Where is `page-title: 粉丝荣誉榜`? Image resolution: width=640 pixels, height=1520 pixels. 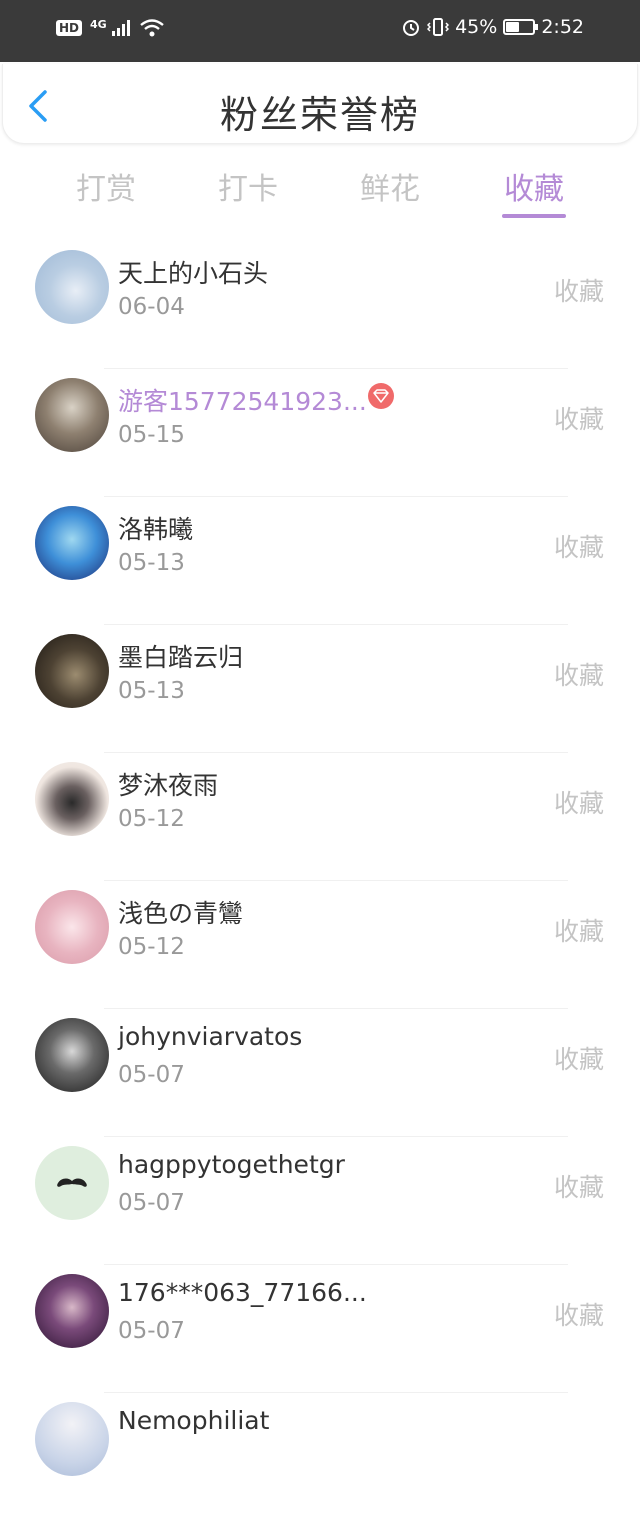
page-title: 粉丝荣誉榜 is located at coordinates (319, 115).